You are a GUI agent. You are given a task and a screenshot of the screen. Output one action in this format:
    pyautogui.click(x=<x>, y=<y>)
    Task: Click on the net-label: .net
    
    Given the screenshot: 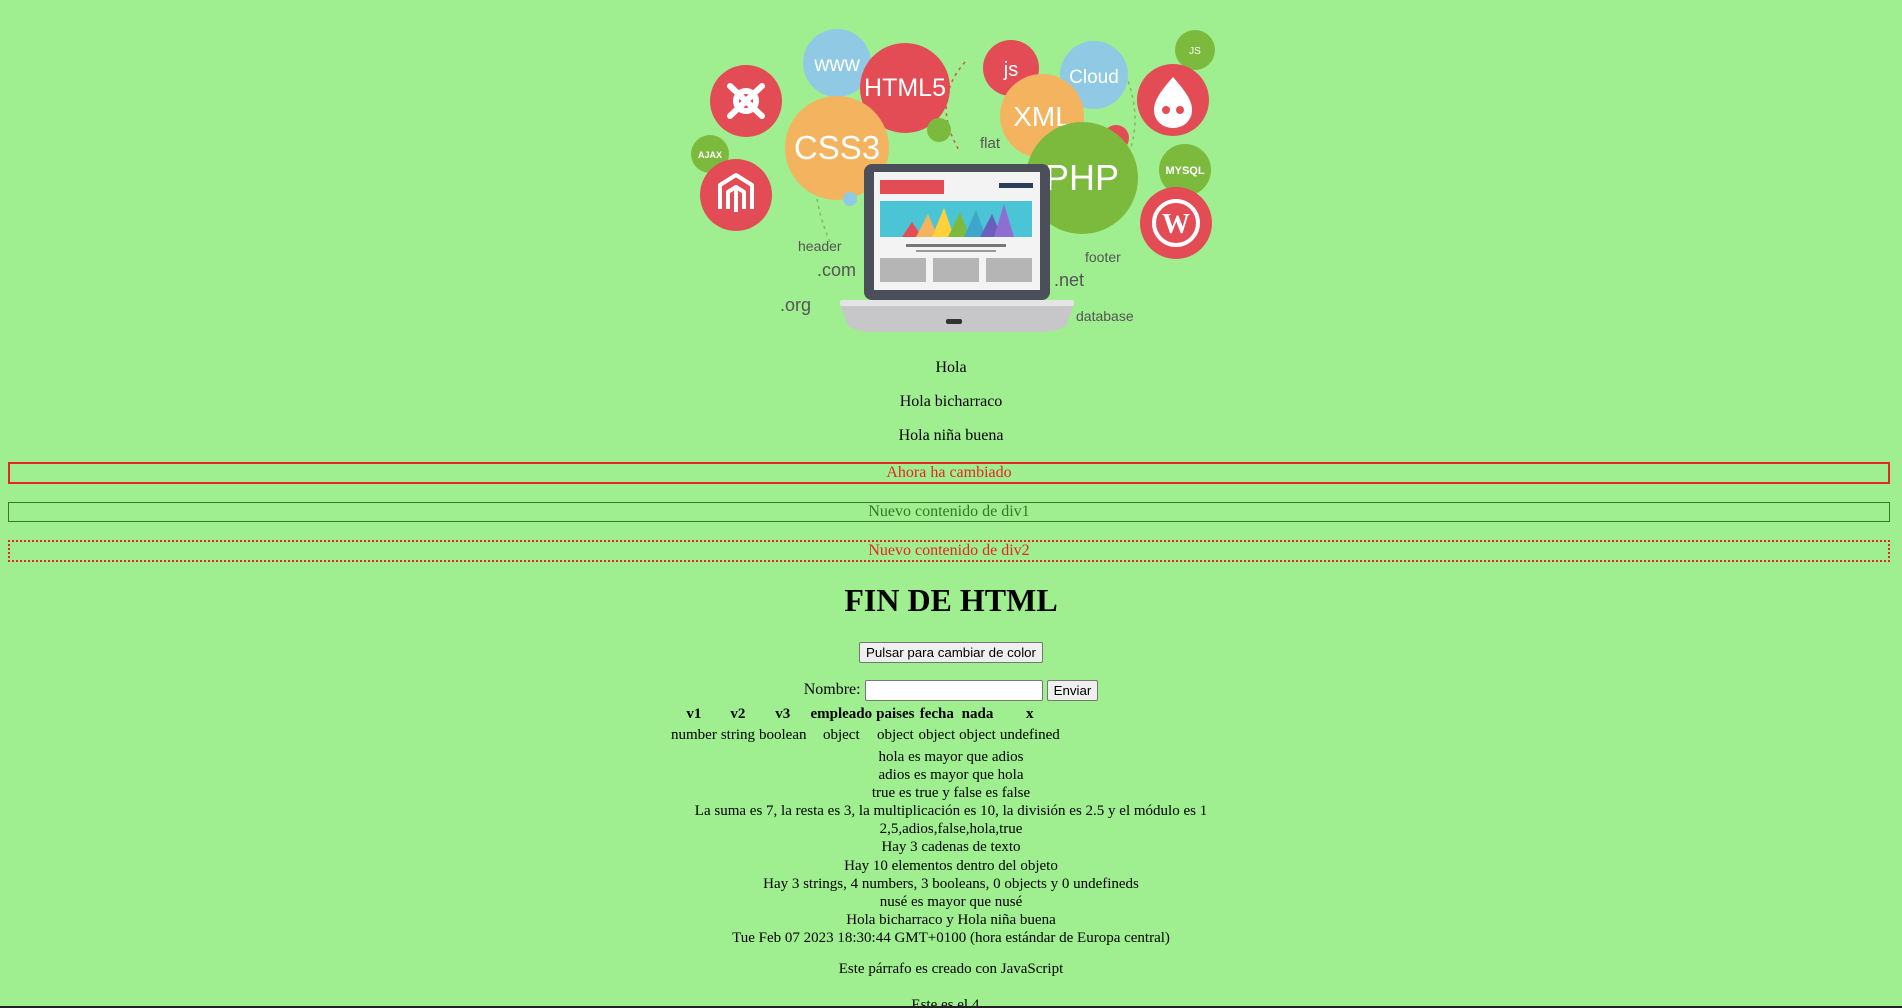 What is the action you would take?
    pyautogui.click(x=1069, y=280)
    